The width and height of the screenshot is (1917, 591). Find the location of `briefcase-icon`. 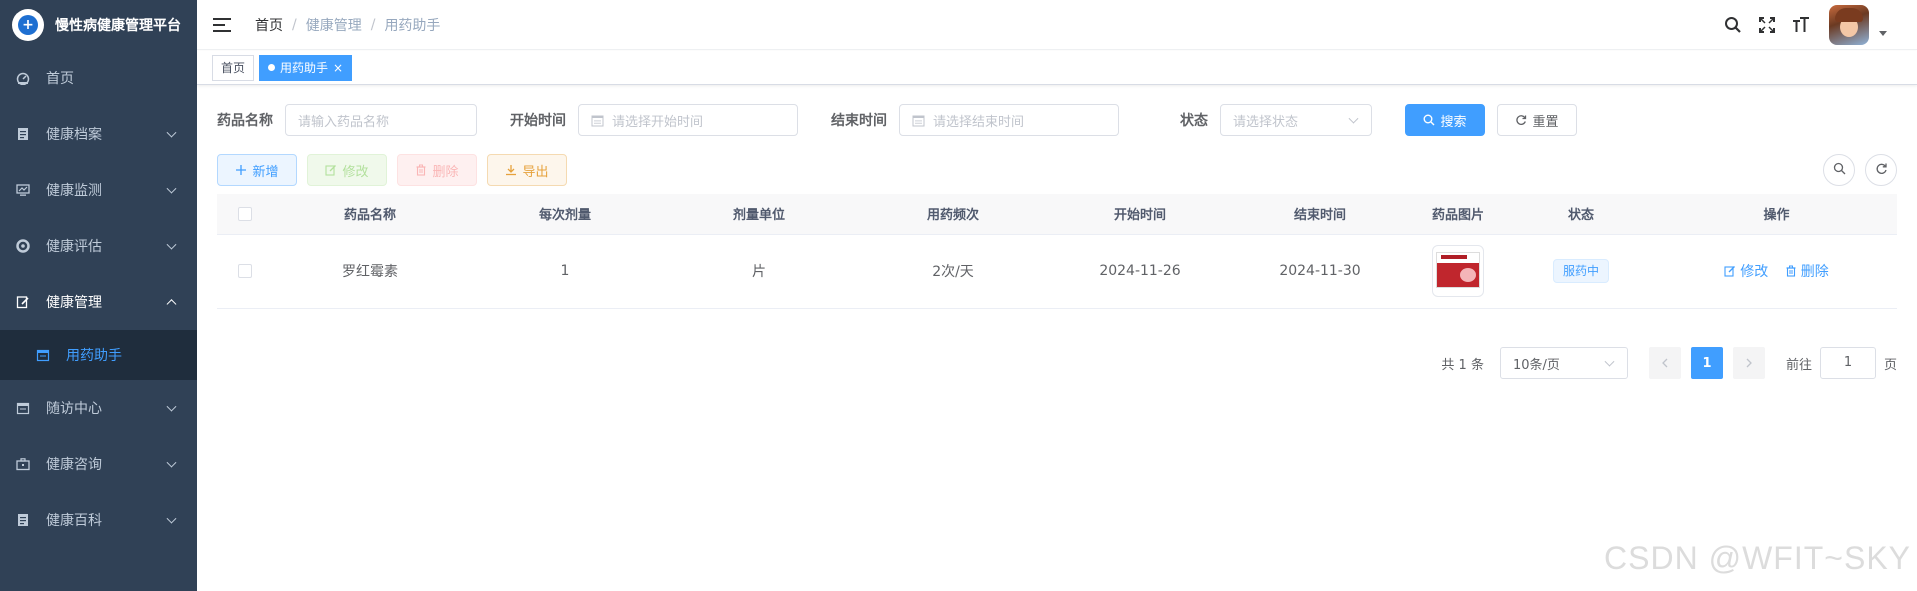

briefcase-icon is located at coordinates (23, 464).